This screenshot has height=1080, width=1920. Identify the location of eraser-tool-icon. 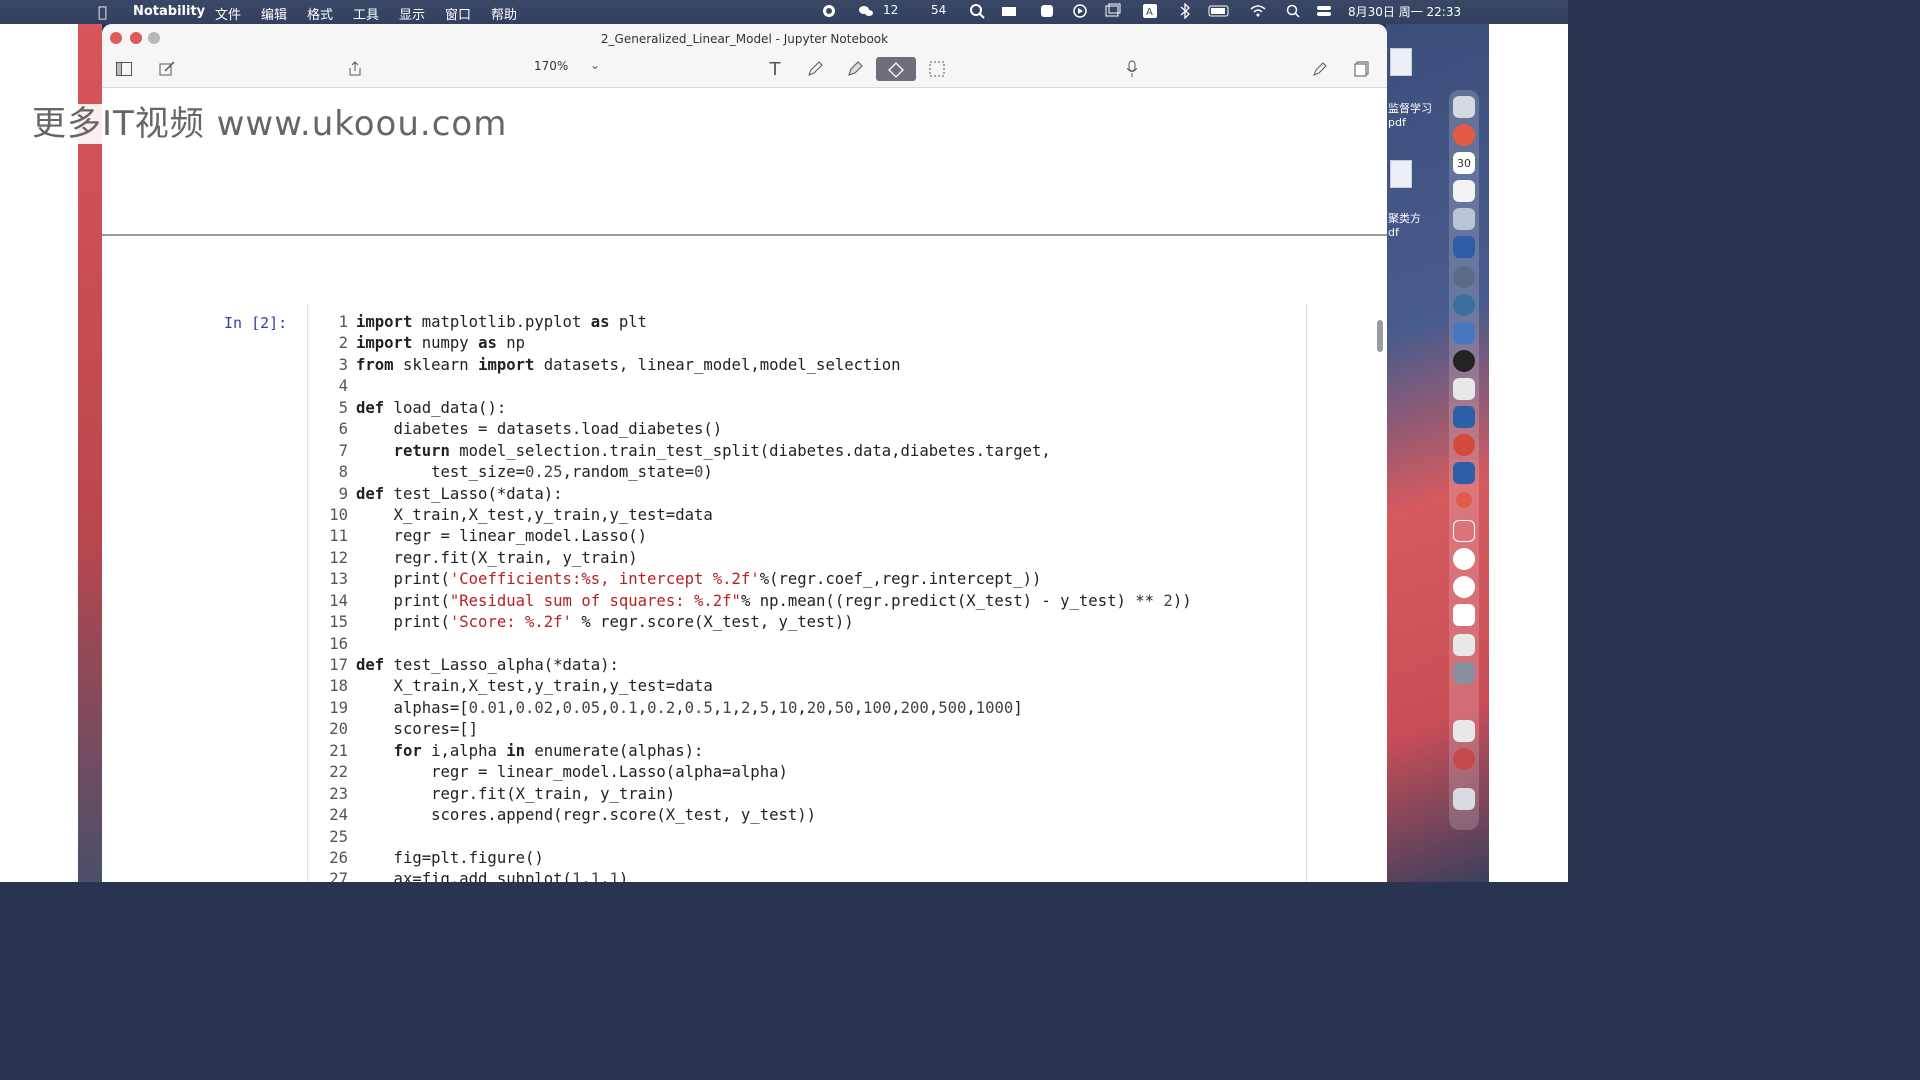
(896, 69).